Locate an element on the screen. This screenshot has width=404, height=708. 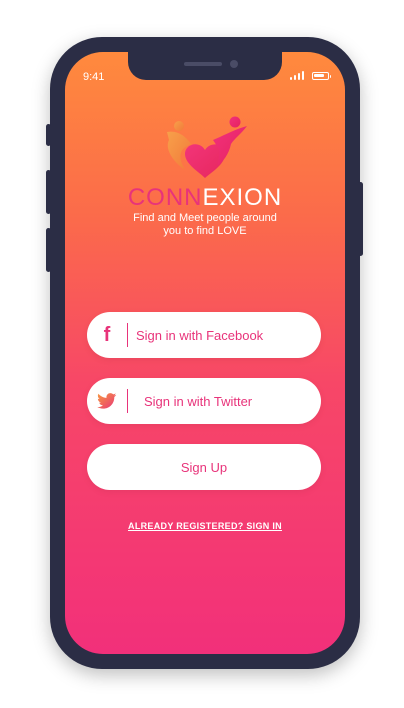
facebook-signin-button: f Sign in with Facebook is located at coordinates (204, 335).